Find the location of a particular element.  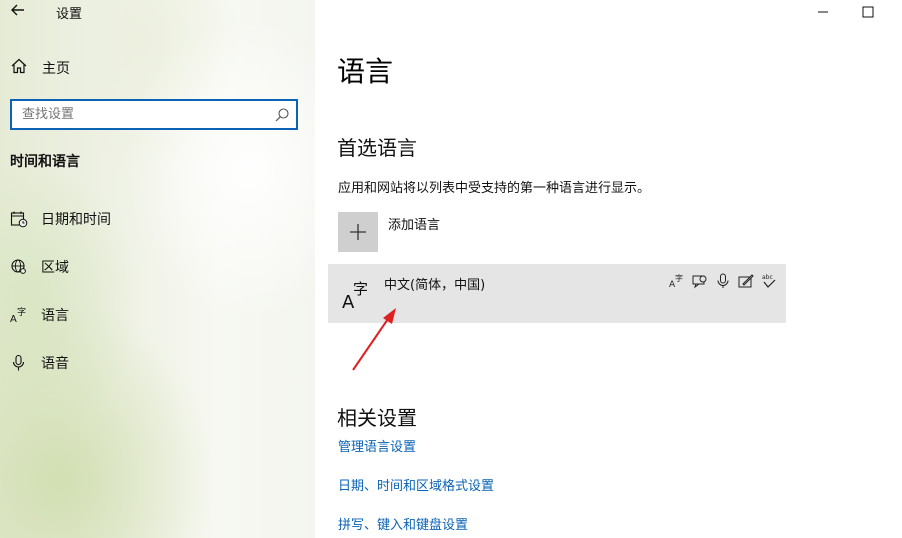

minimize-icon is located at coordinates (823, 12).